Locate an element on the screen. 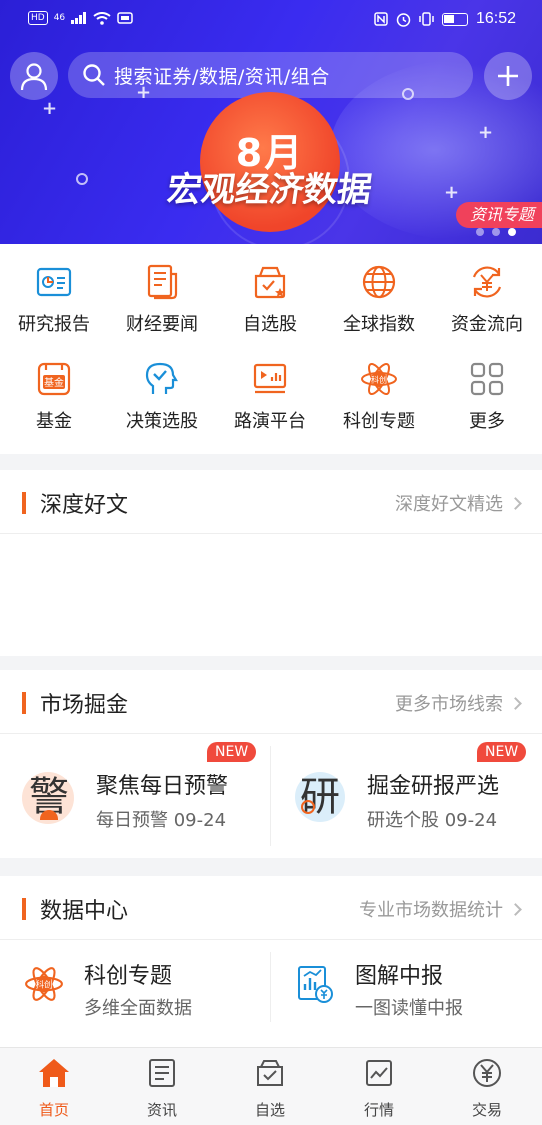 The height and width of the screenshot is (1125, 542). plus-icon is located at coordinates (508, 76).